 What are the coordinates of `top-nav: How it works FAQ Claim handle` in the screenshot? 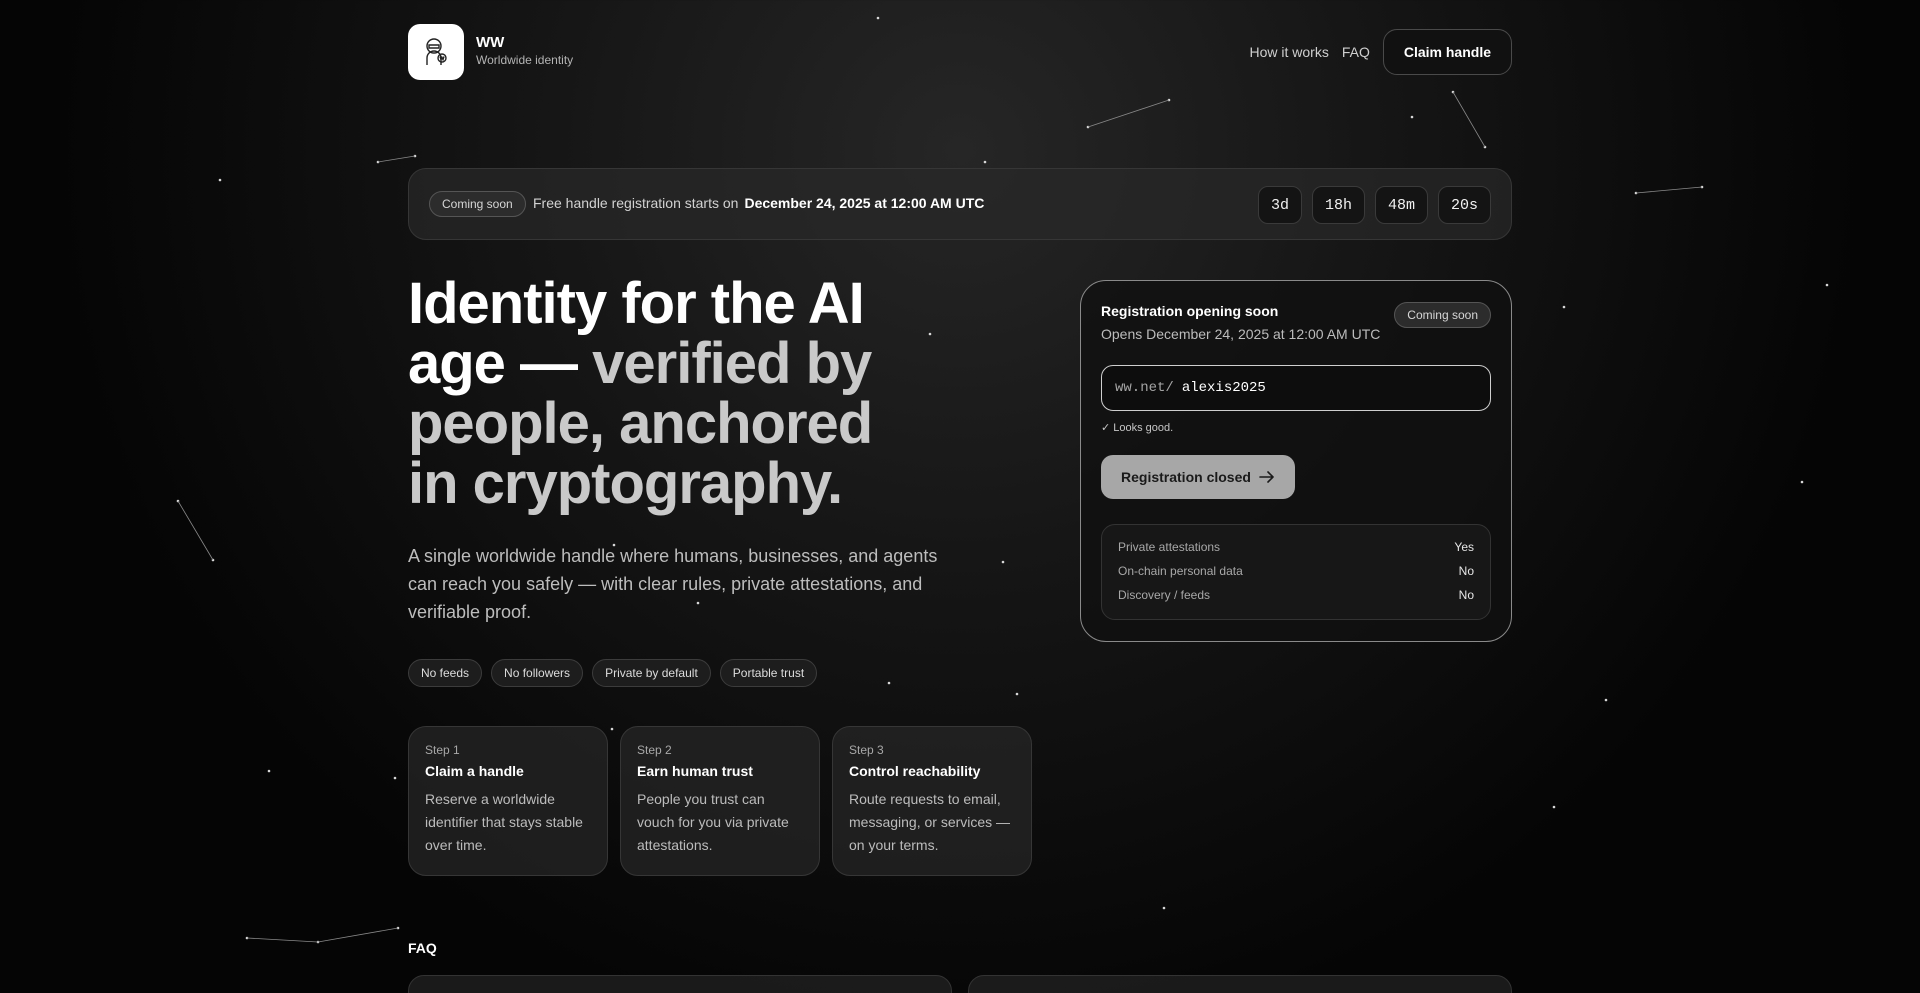 It's located at (1380, 52).